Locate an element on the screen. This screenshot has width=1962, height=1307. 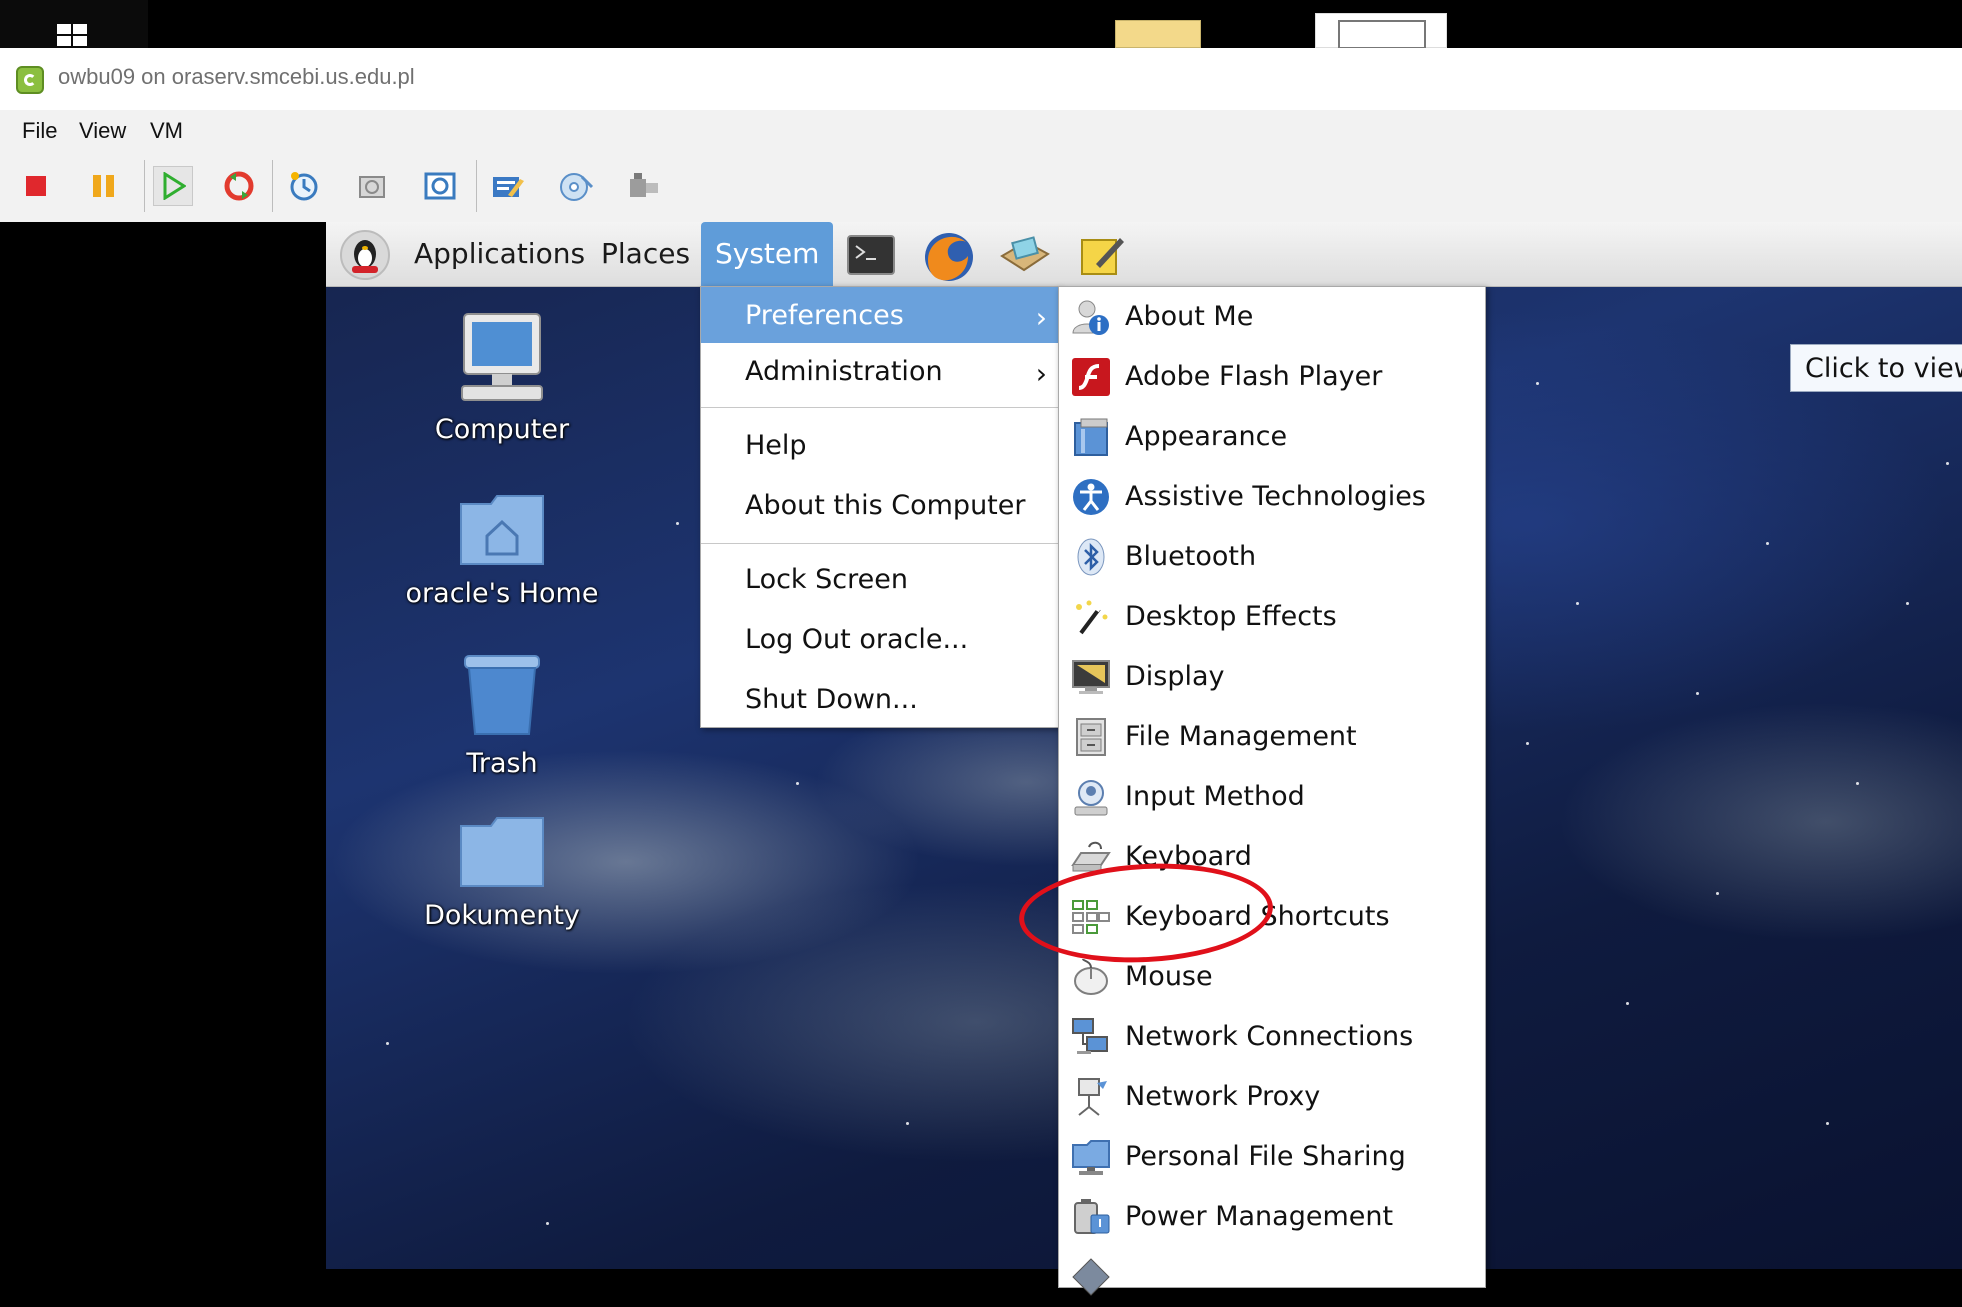
snapshot-icon is located at coordinates (304, 186).